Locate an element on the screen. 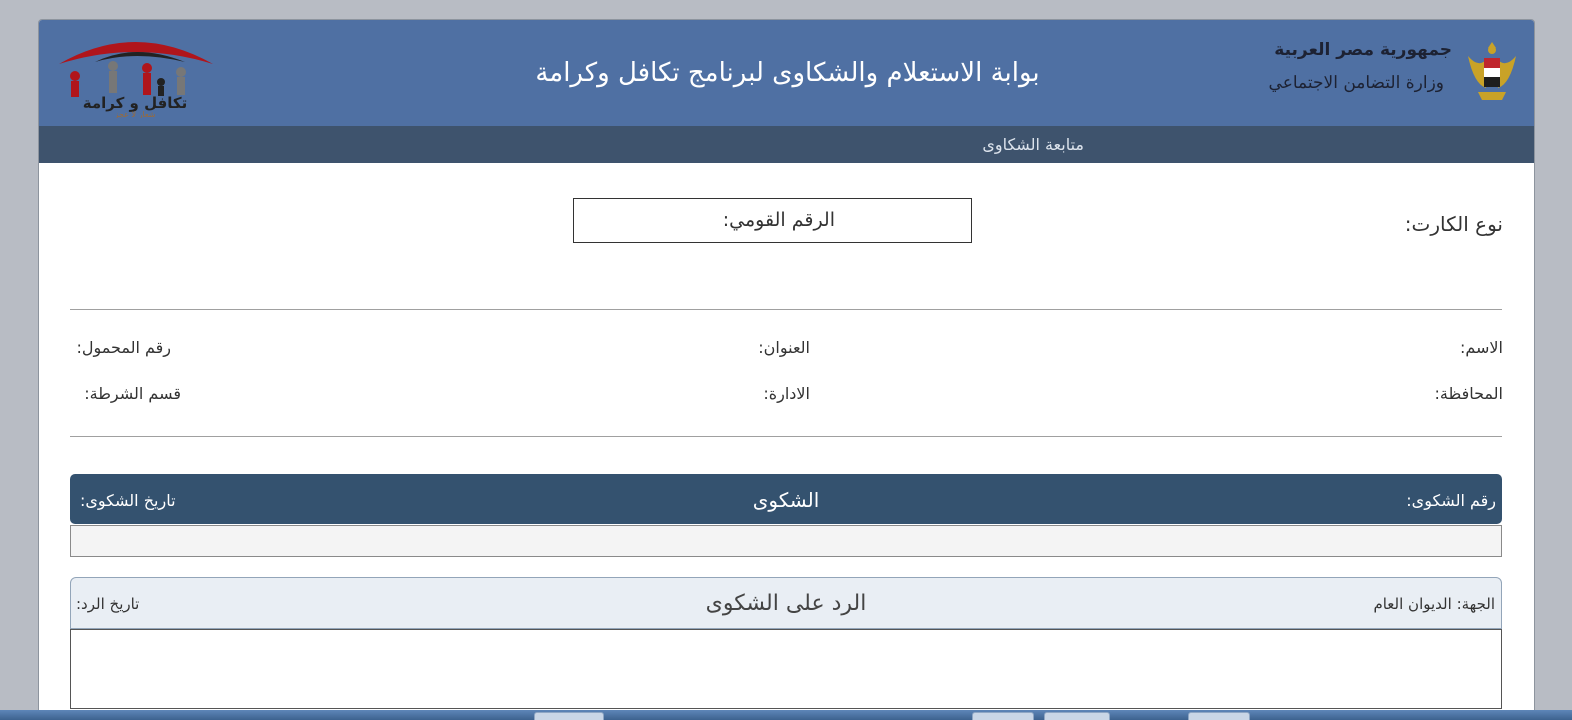 This screenshot has width=1572, height=720. reply-text-box is located at coordinates (786, 669).